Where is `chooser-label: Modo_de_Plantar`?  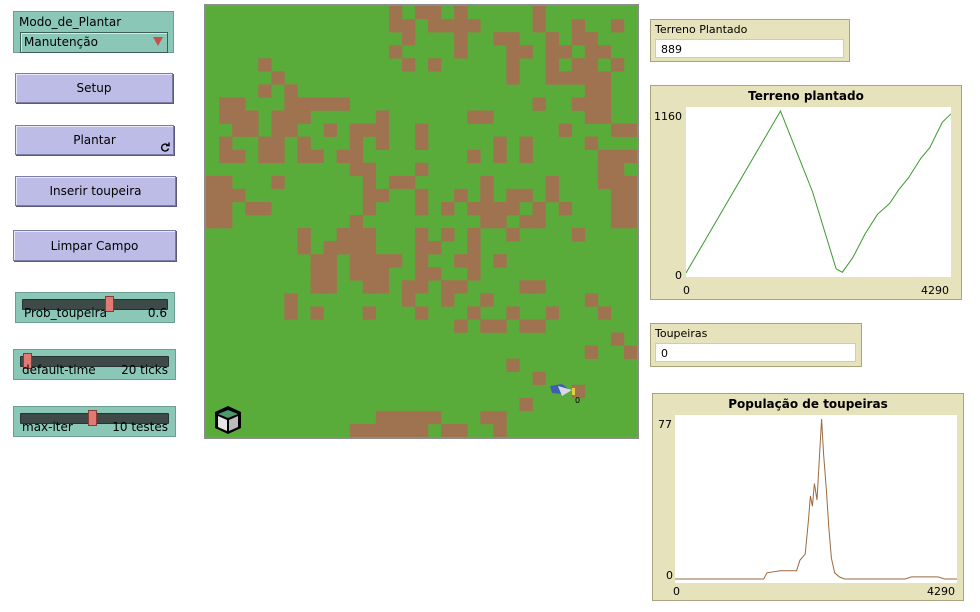 chooser-label: Modo_de_Plantar is located at coordinates (70, 22).